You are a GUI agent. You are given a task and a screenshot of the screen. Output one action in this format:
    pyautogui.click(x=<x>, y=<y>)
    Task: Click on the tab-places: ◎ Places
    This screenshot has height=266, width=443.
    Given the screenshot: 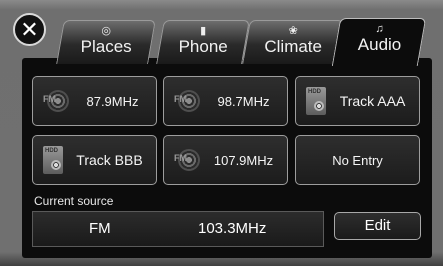 What is the action you would take?
    pyautogui.click(x=106, y=42)
    